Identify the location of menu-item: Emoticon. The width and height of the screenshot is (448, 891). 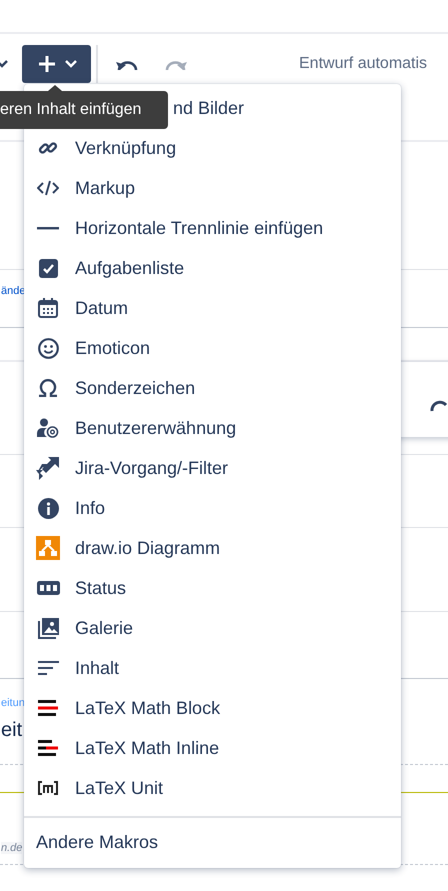
(212, 348).